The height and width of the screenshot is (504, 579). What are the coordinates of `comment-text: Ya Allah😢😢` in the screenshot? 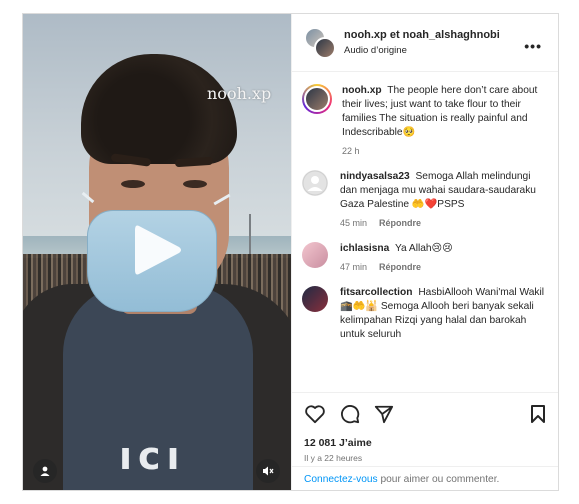 It's located at (423, 248).